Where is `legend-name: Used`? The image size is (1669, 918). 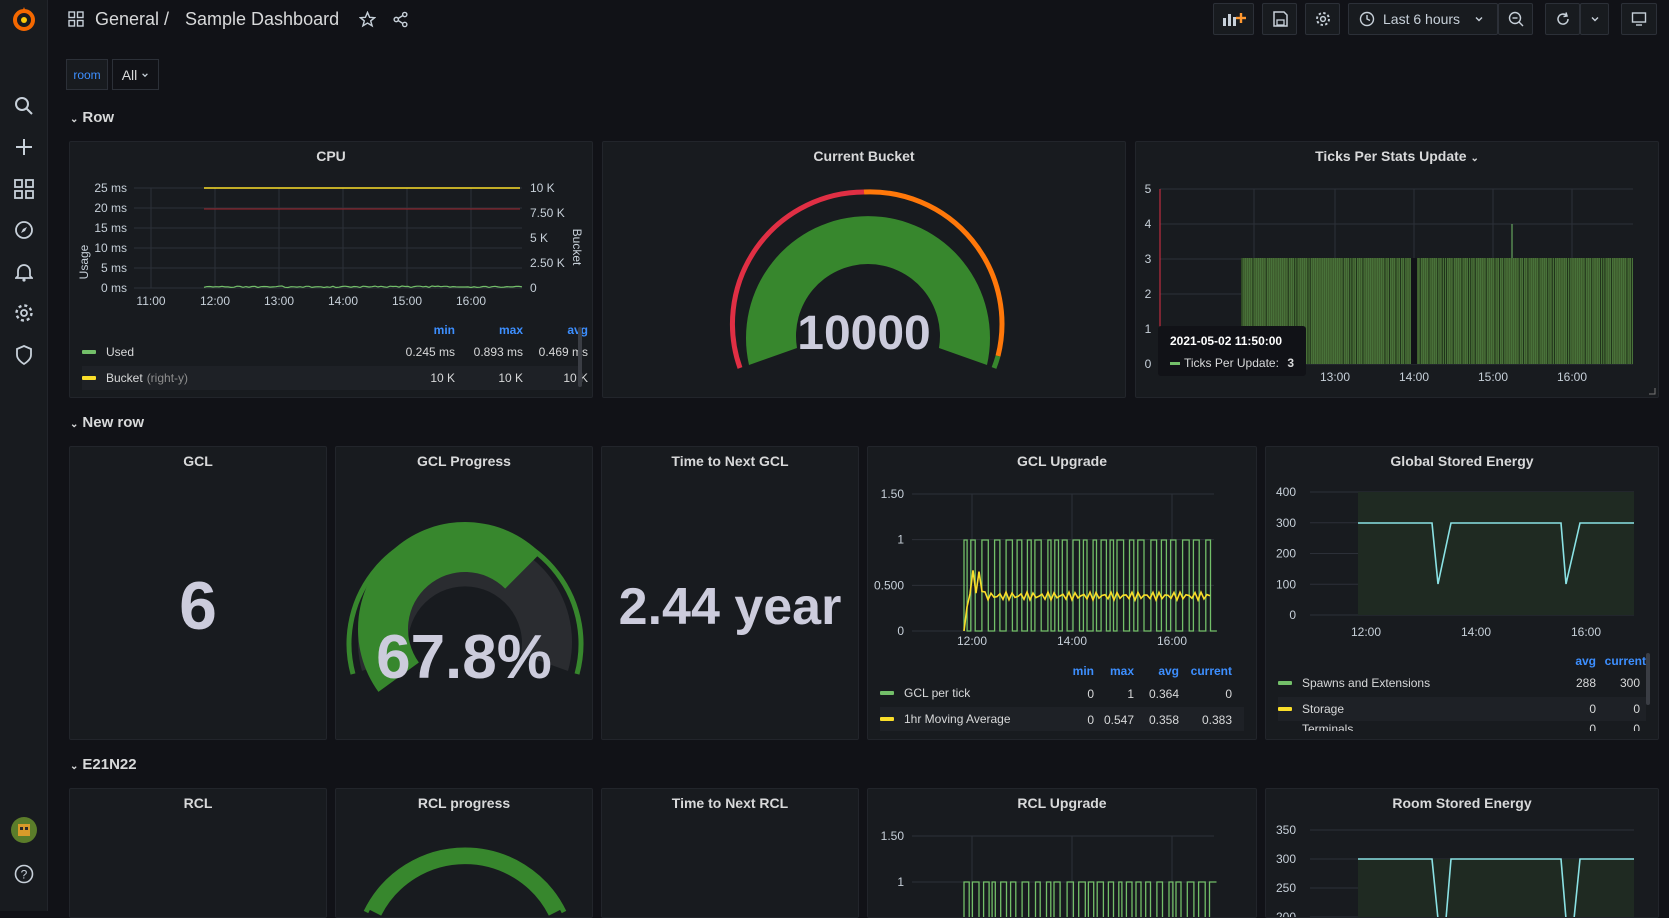 legend-name: Used is located at coordinates (120, 352).